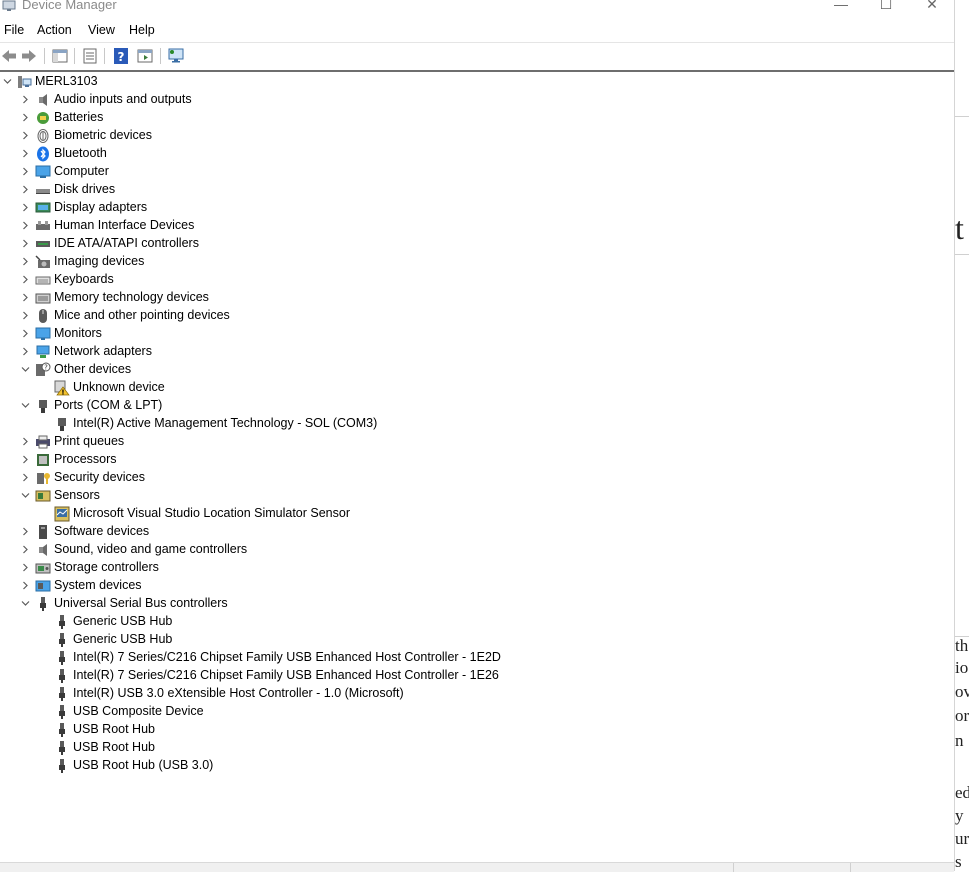  I want to click on usb-icon, so click(43, 604).